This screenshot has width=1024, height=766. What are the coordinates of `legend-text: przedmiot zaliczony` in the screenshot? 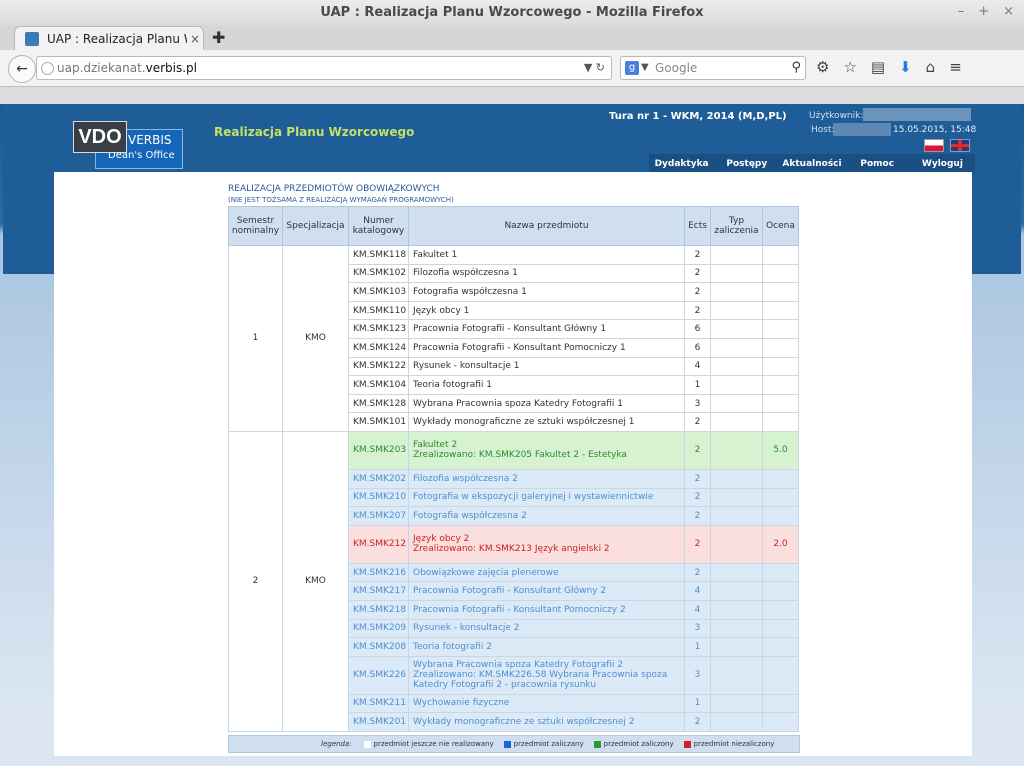 It's located at (638, 744).